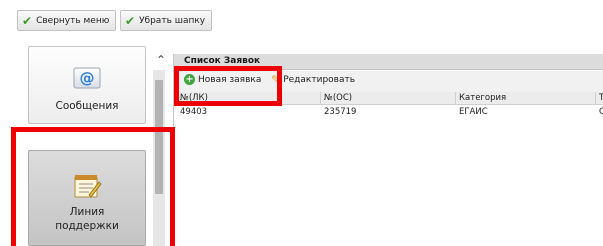 Image resolution: width=603 pixels, height=246 pixels. I want to click on collapse-menu-button: ✔ Свернуть меню, so click(67, 20).